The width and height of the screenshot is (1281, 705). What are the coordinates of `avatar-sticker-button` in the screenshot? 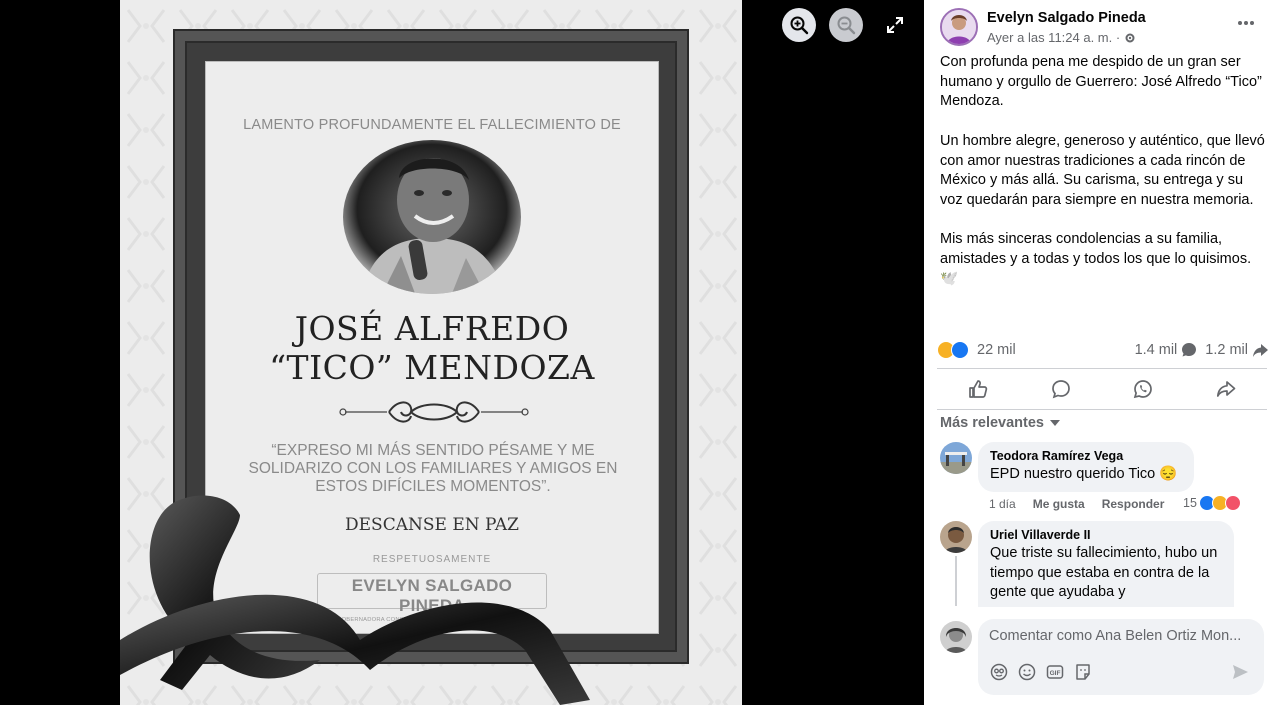 It's located at (999, 672).